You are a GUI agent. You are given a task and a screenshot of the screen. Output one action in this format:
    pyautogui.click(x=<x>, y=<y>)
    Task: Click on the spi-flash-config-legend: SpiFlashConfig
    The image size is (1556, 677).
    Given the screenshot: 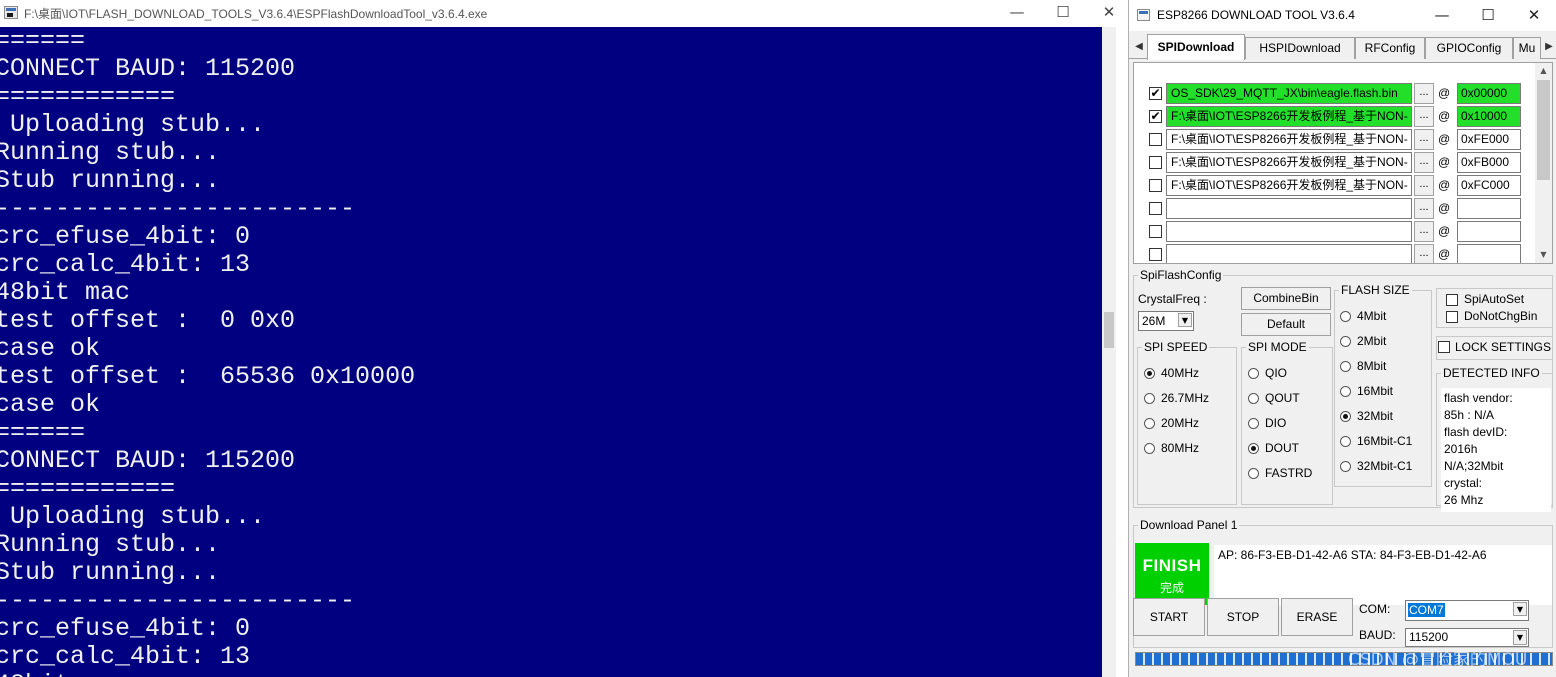 What is the action you would take?
    pyautogui.click(x=1181, y=275)
    